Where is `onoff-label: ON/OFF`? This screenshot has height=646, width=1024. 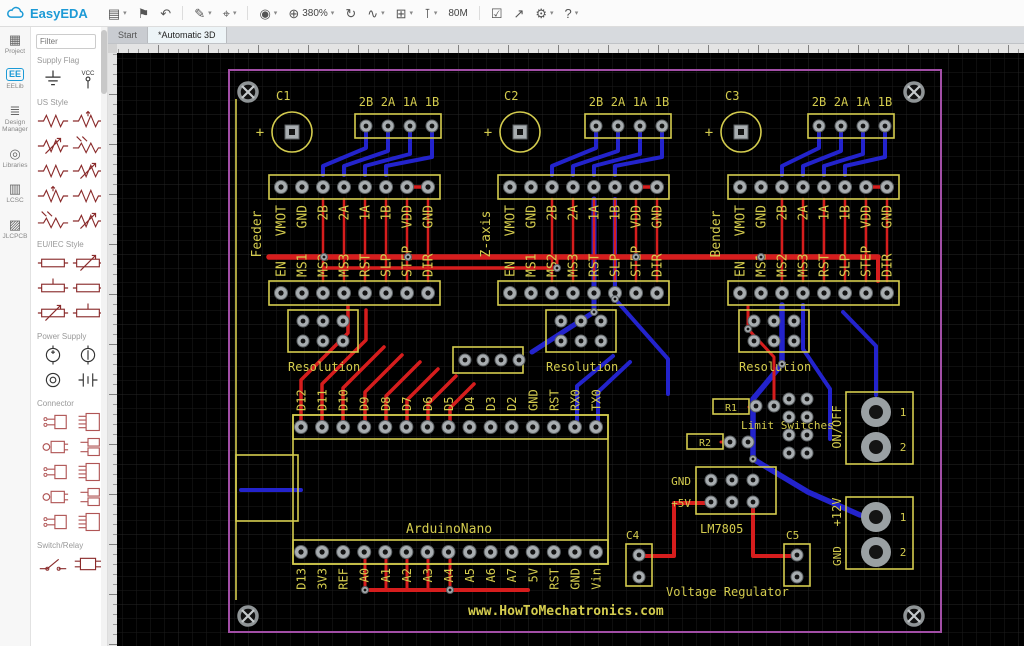
onoff-label: ON/OFF is located at coordinates (837, 426).